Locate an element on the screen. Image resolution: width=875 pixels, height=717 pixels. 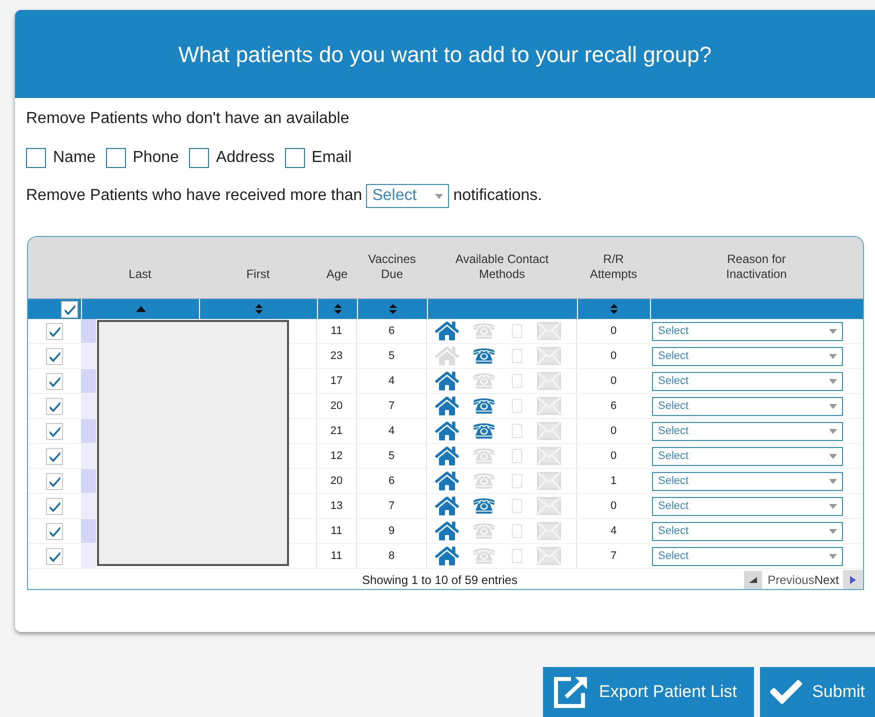
column-header: R/R Attempts is located at coordinates (614, 267).